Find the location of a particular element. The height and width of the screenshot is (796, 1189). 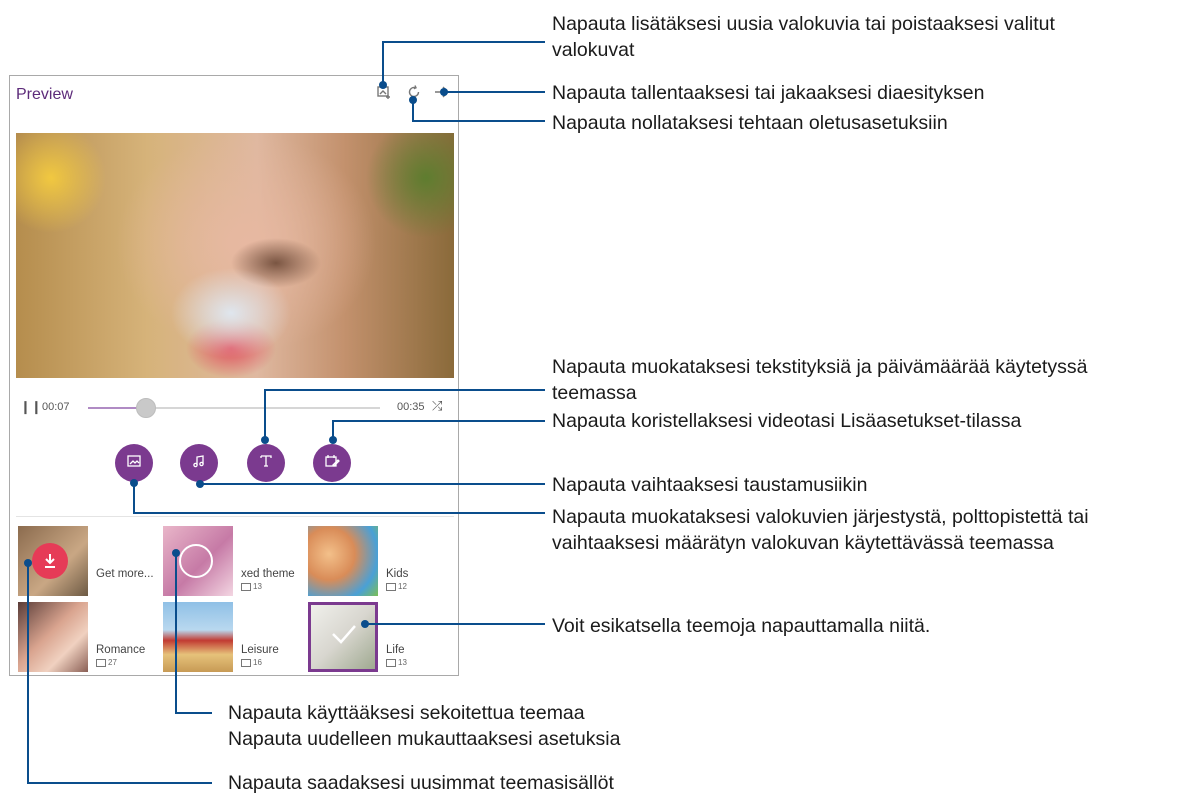

line-decorate is located at coordinates (438, 430).